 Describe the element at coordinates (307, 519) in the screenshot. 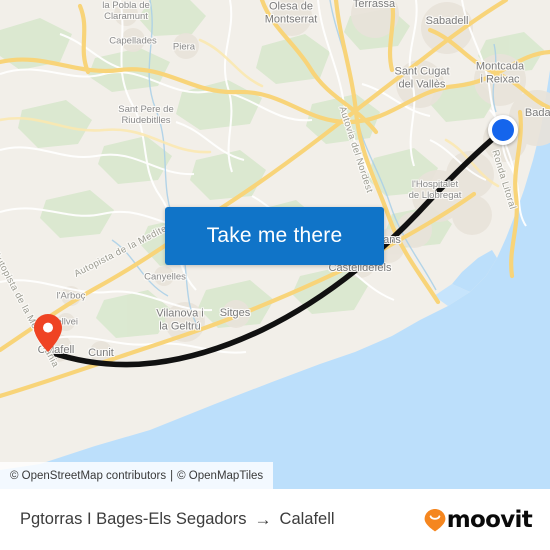

I see `route-destination-label: Calafell` at that location.